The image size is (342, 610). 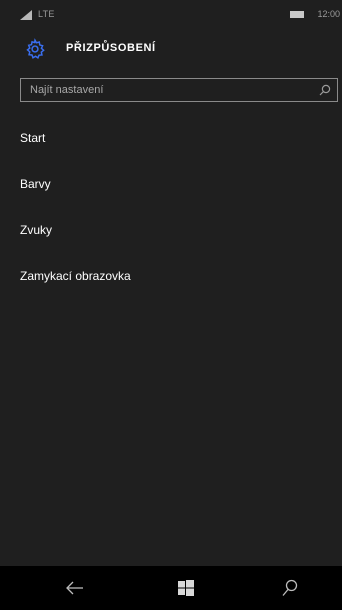 What do you see at coordinates (26, 15) in the screenshot?
I see `signal-strength-icon` at bounding box center [26, 15].